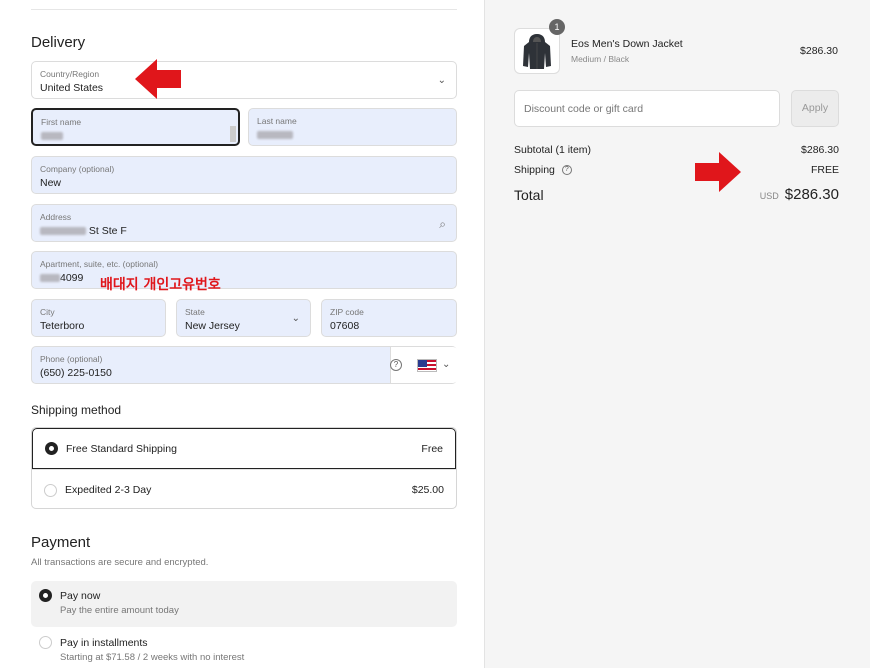  I want to click on total-amount-wrap: USD $286.30, so click(799, 194).